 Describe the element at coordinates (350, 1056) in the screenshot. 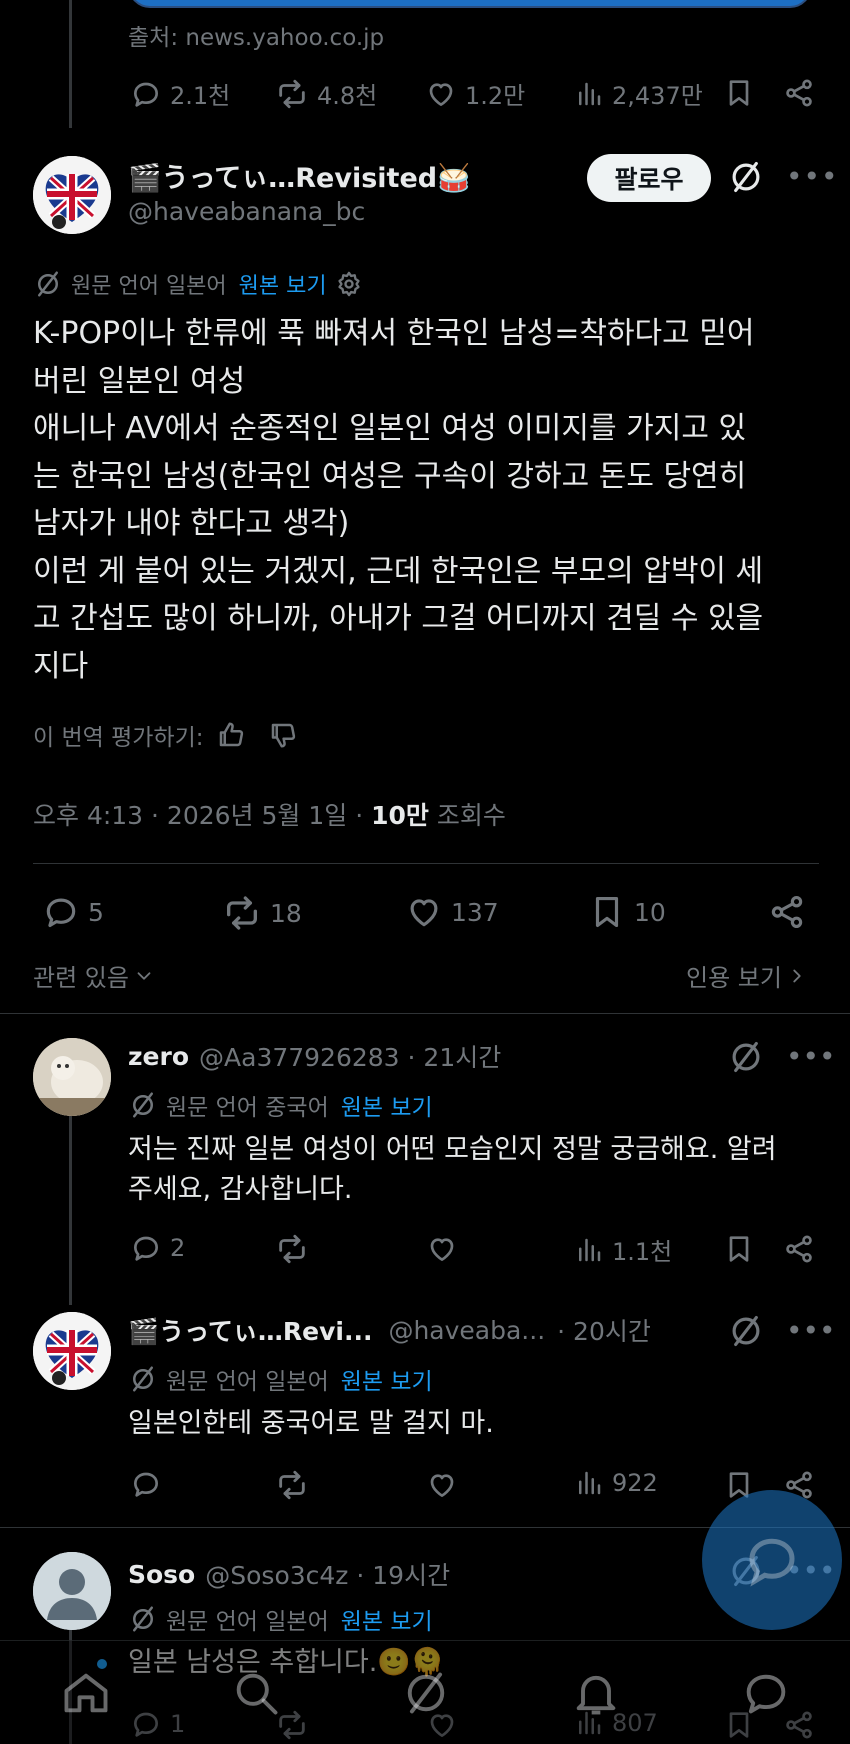

I see `handle-time: @Aa377926283 · 21시간` at that location.